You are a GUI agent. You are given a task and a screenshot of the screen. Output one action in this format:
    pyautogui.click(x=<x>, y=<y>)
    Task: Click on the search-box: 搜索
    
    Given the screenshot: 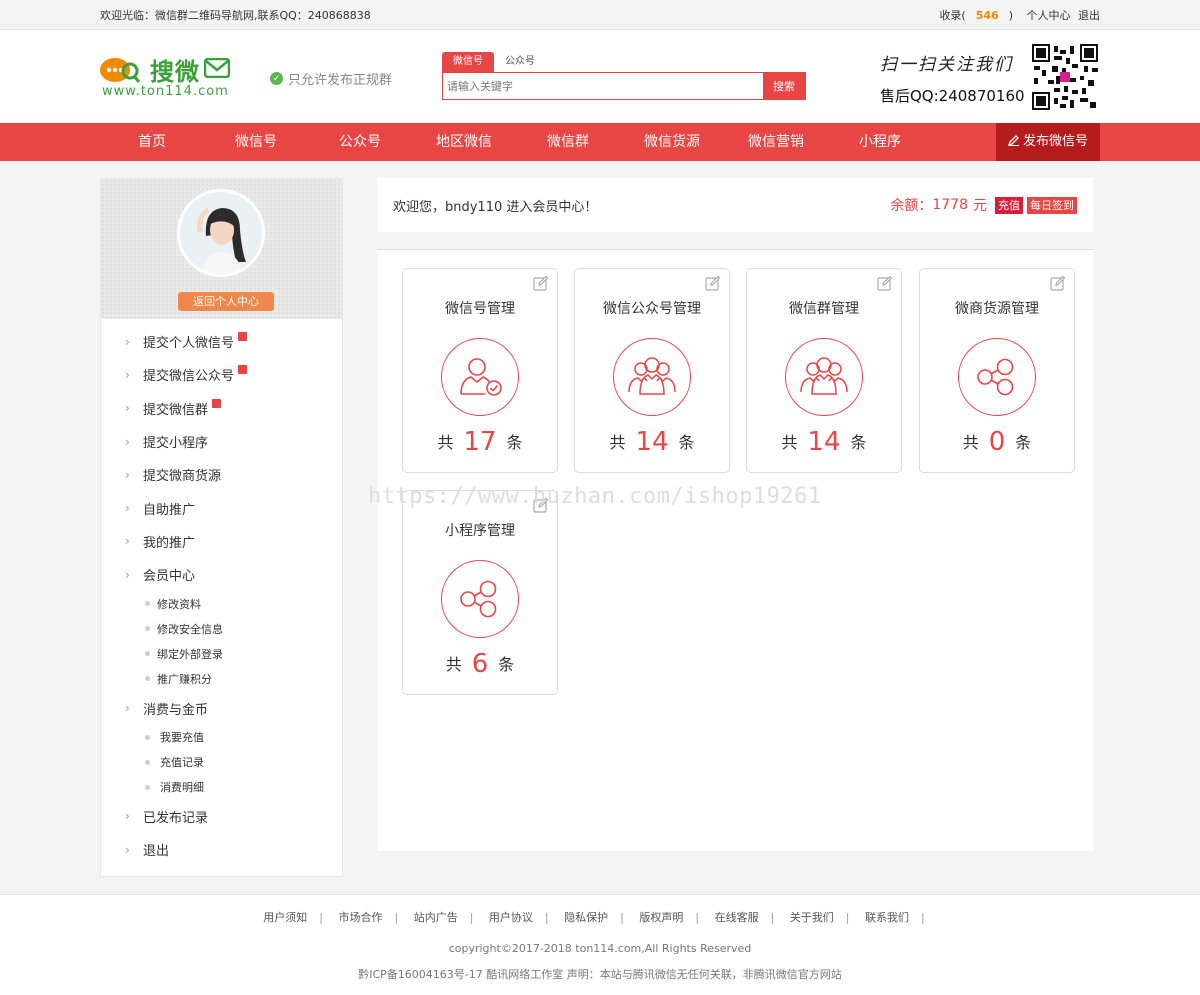 What is the action you would take?
    pyautogui.click(x=624, y=86)
    